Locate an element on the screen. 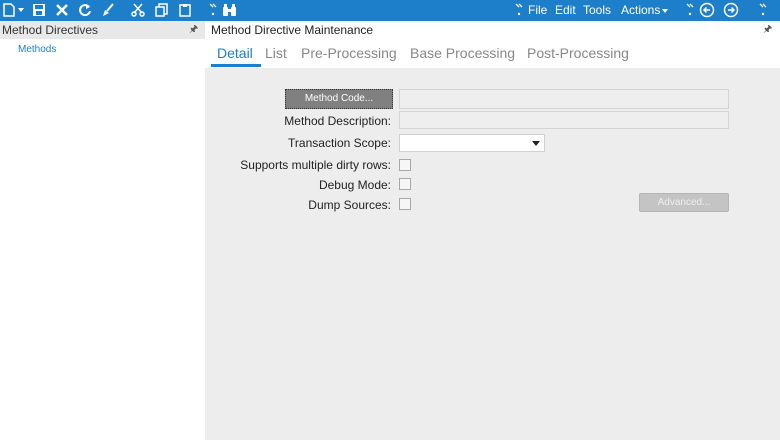 This screenshot has height=440, width=780. save-icon is located at coordinates (39, 10).